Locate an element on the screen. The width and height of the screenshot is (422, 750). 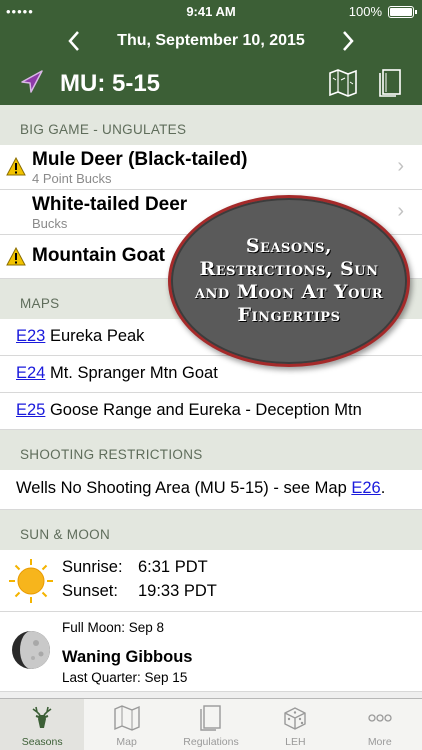
moon-phase-name: Waning Gibbous is located at coordinates (127, 657).